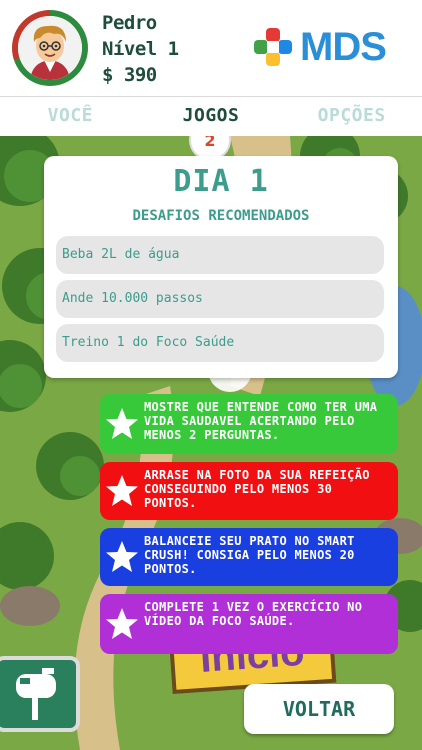 This screenshot has height=750, width=422. Describe the element at coordinates (220, 299) in the screenshot. I see `challenge-item: Ande 10.000 passos` at that location.